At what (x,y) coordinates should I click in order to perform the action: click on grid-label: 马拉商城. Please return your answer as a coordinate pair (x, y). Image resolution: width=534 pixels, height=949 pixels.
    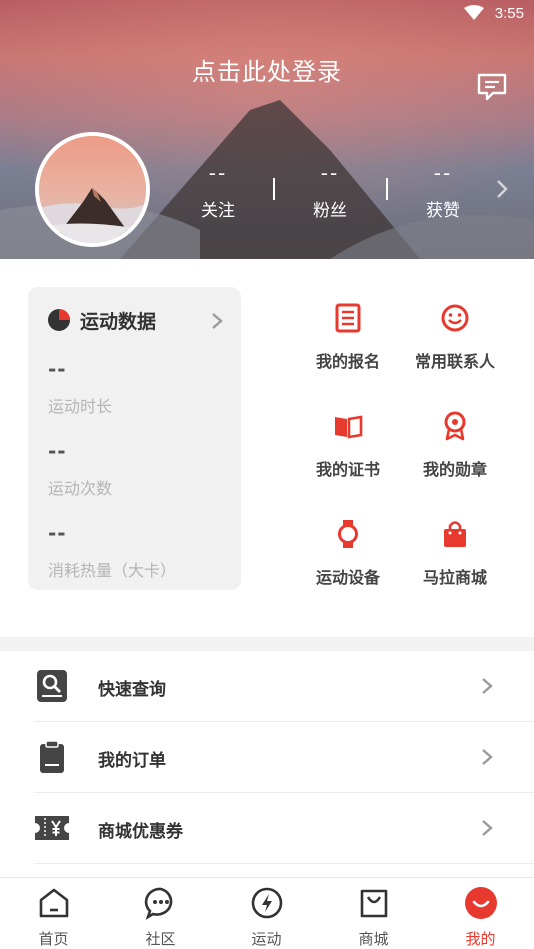
    Looking at the image, I should click on (454, 577).